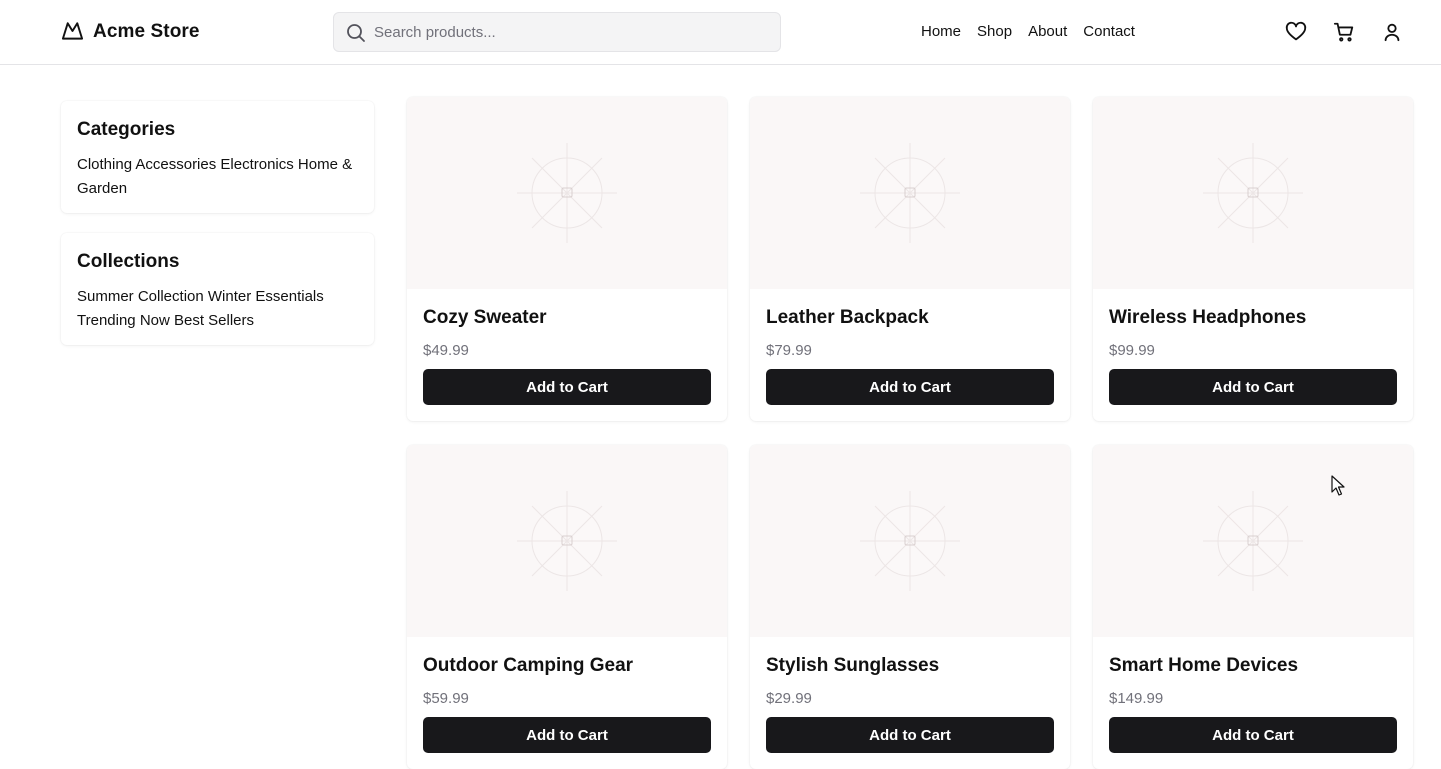 Image resolution: width=1441 pixels, height=769 pixels. Describe the element at coordinates (1132, 350) in the screenshot. I see `product-price: $99.99` at that location.